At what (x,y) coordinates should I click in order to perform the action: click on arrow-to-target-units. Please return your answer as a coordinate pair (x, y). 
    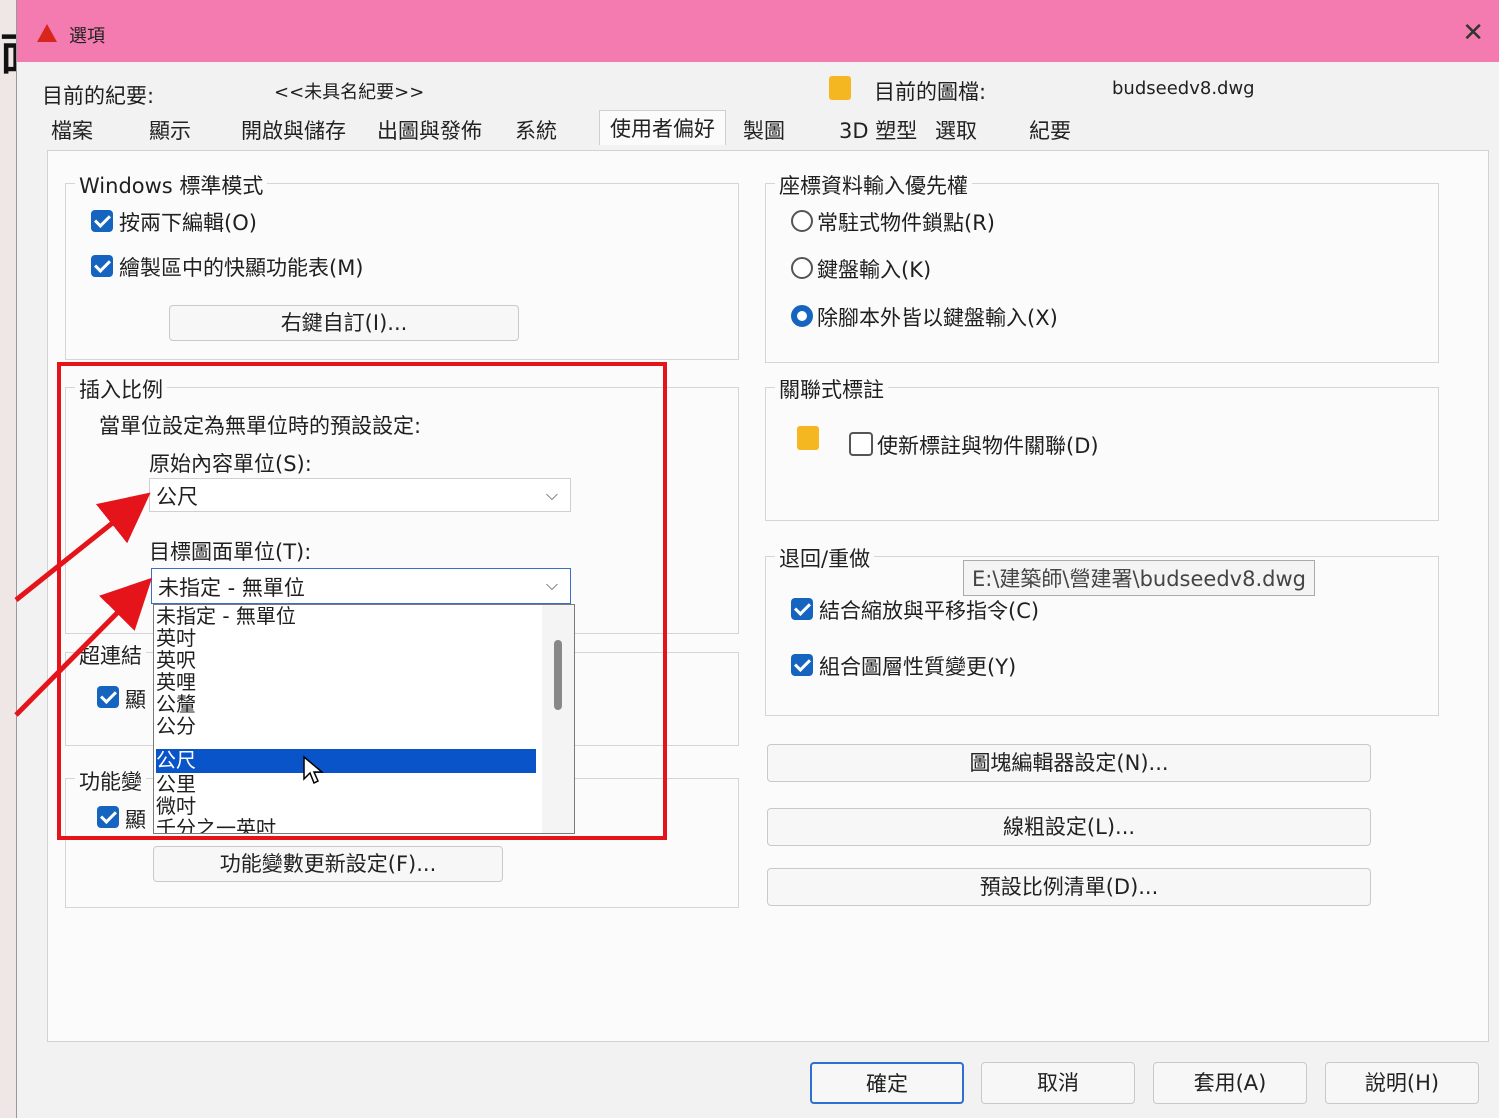
    Looking at the image, I should click on (83, 647).